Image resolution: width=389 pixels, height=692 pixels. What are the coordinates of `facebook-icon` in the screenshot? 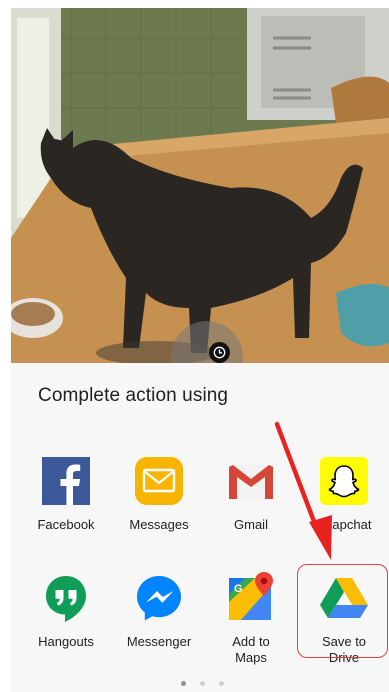 It's located at (66, 481).